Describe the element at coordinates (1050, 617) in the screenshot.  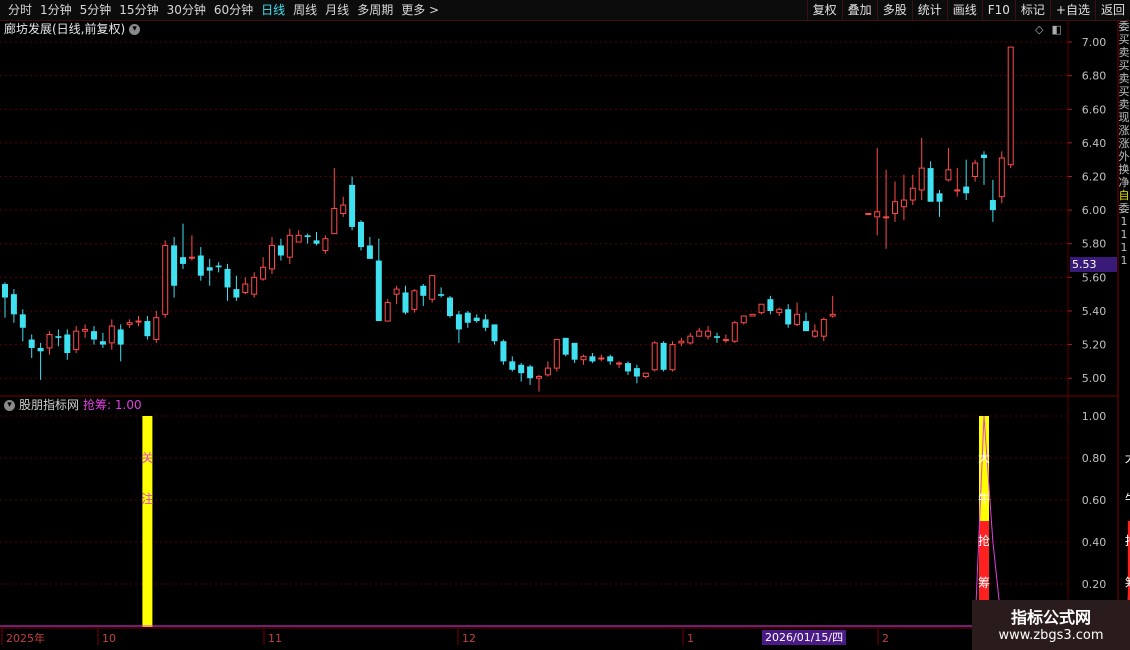
I see `watermark-title: 指标公式网` at that location.